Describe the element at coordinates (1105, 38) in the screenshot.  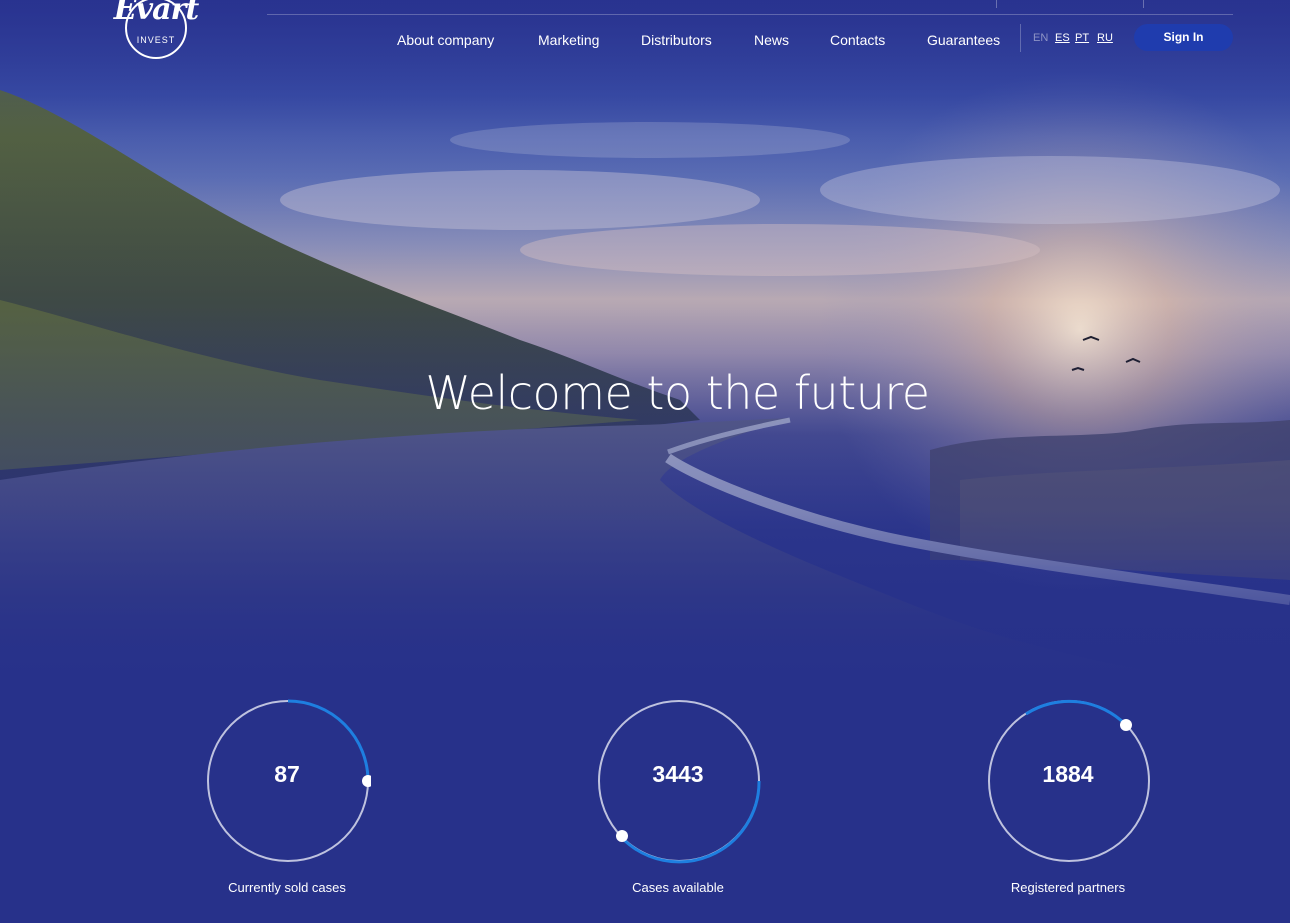
I see `language-ru: RU` at that location.